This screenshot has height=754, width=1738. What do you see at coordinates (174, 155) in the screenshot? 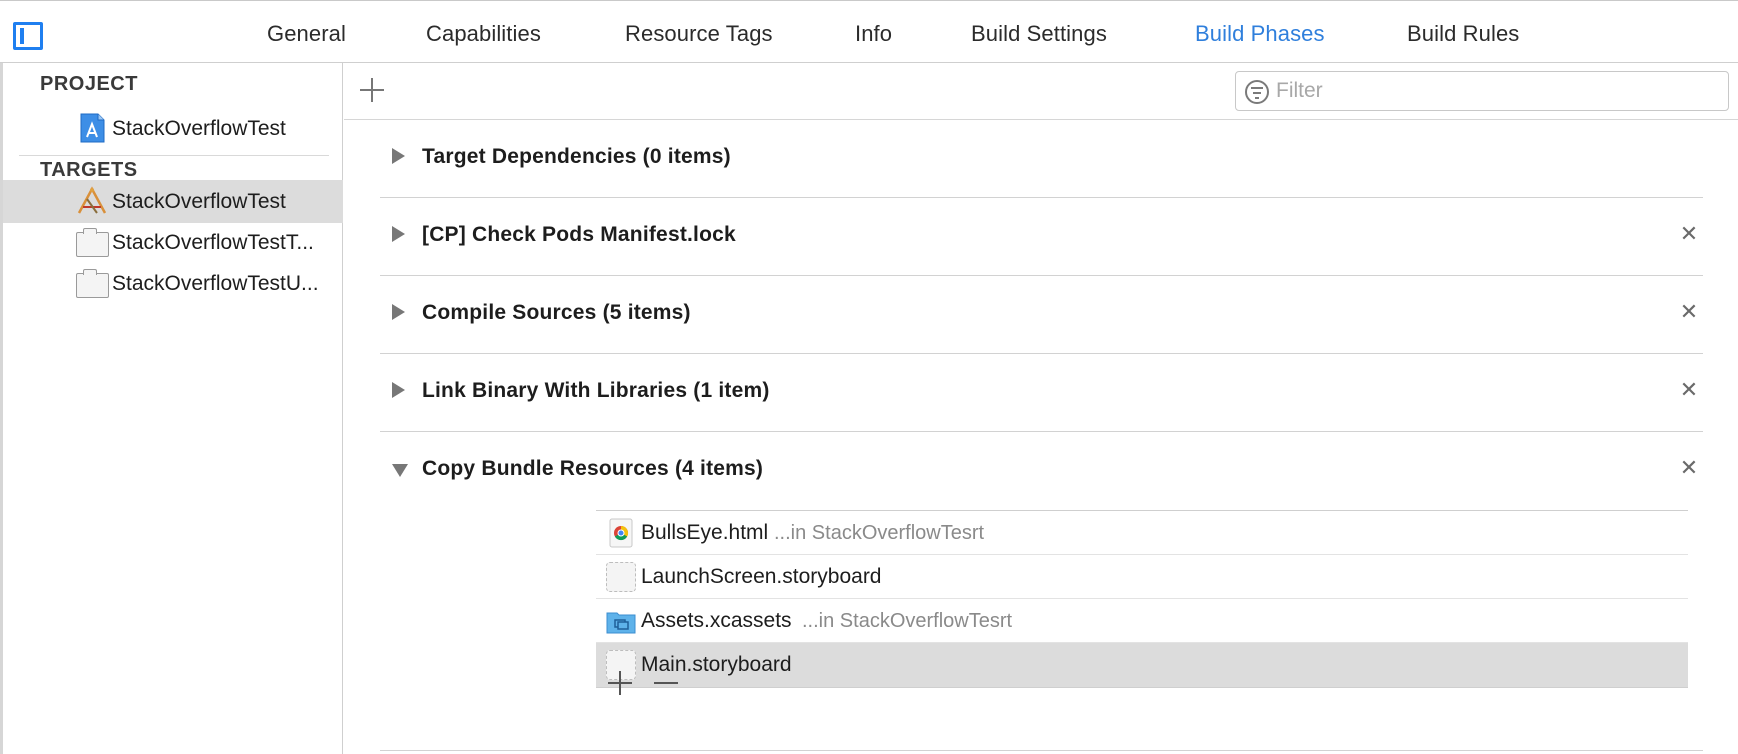
I see `sidebar-divider` at bounding box center [174, 155].